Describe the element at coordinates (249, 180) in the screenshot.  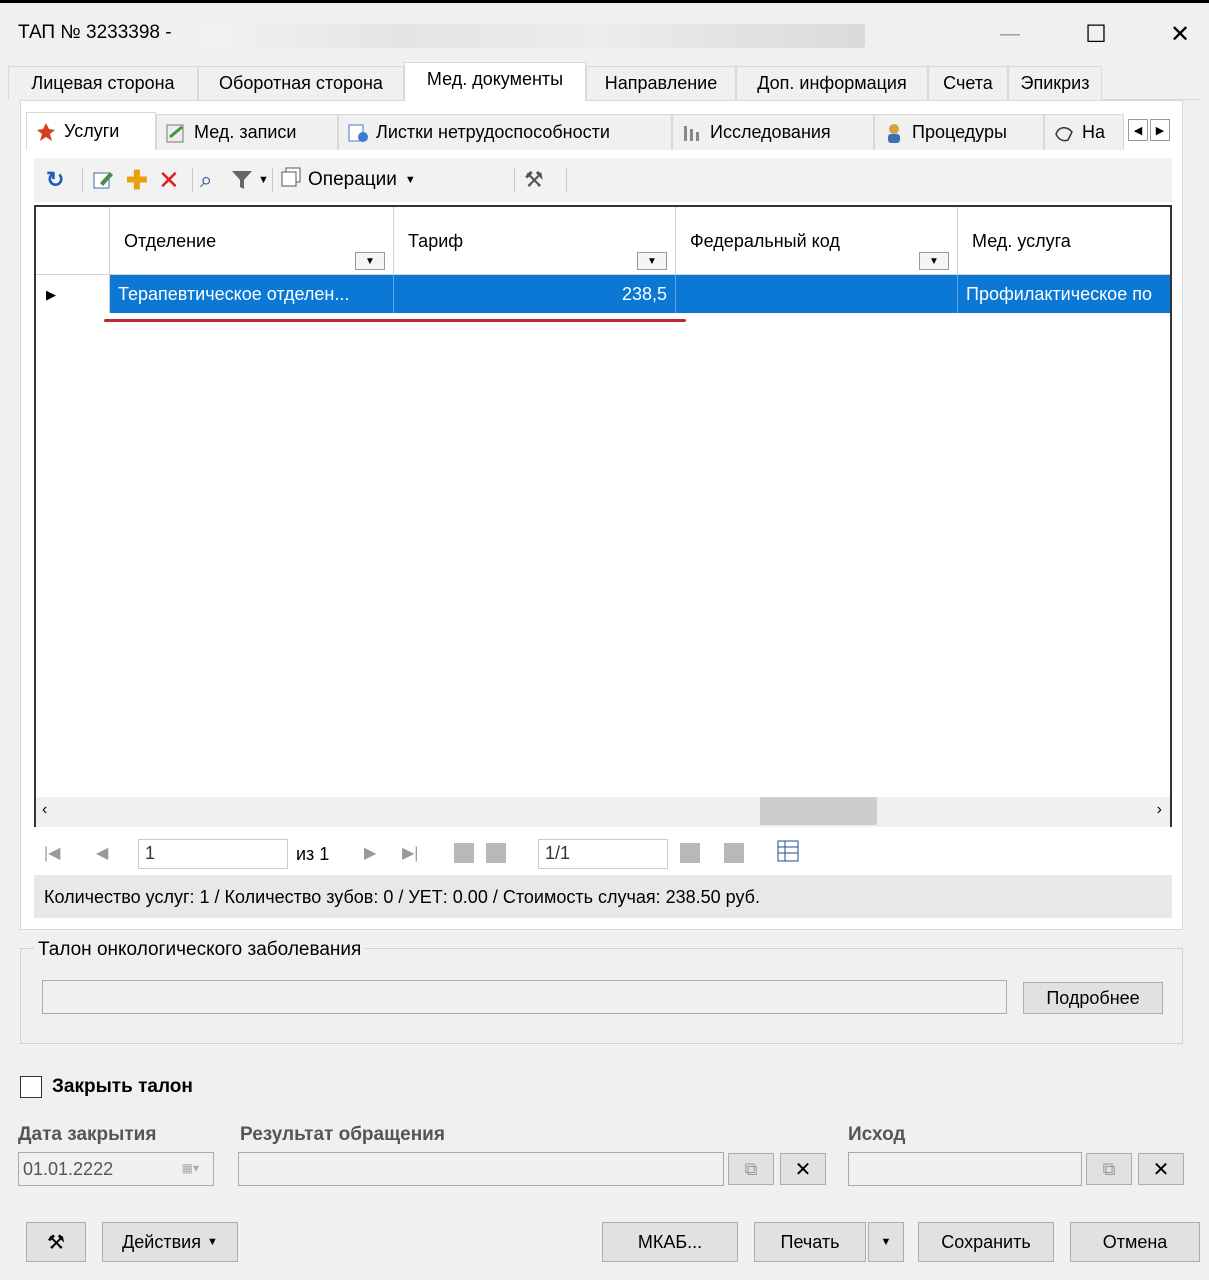
I see `filter-icon: ▼` at that location.